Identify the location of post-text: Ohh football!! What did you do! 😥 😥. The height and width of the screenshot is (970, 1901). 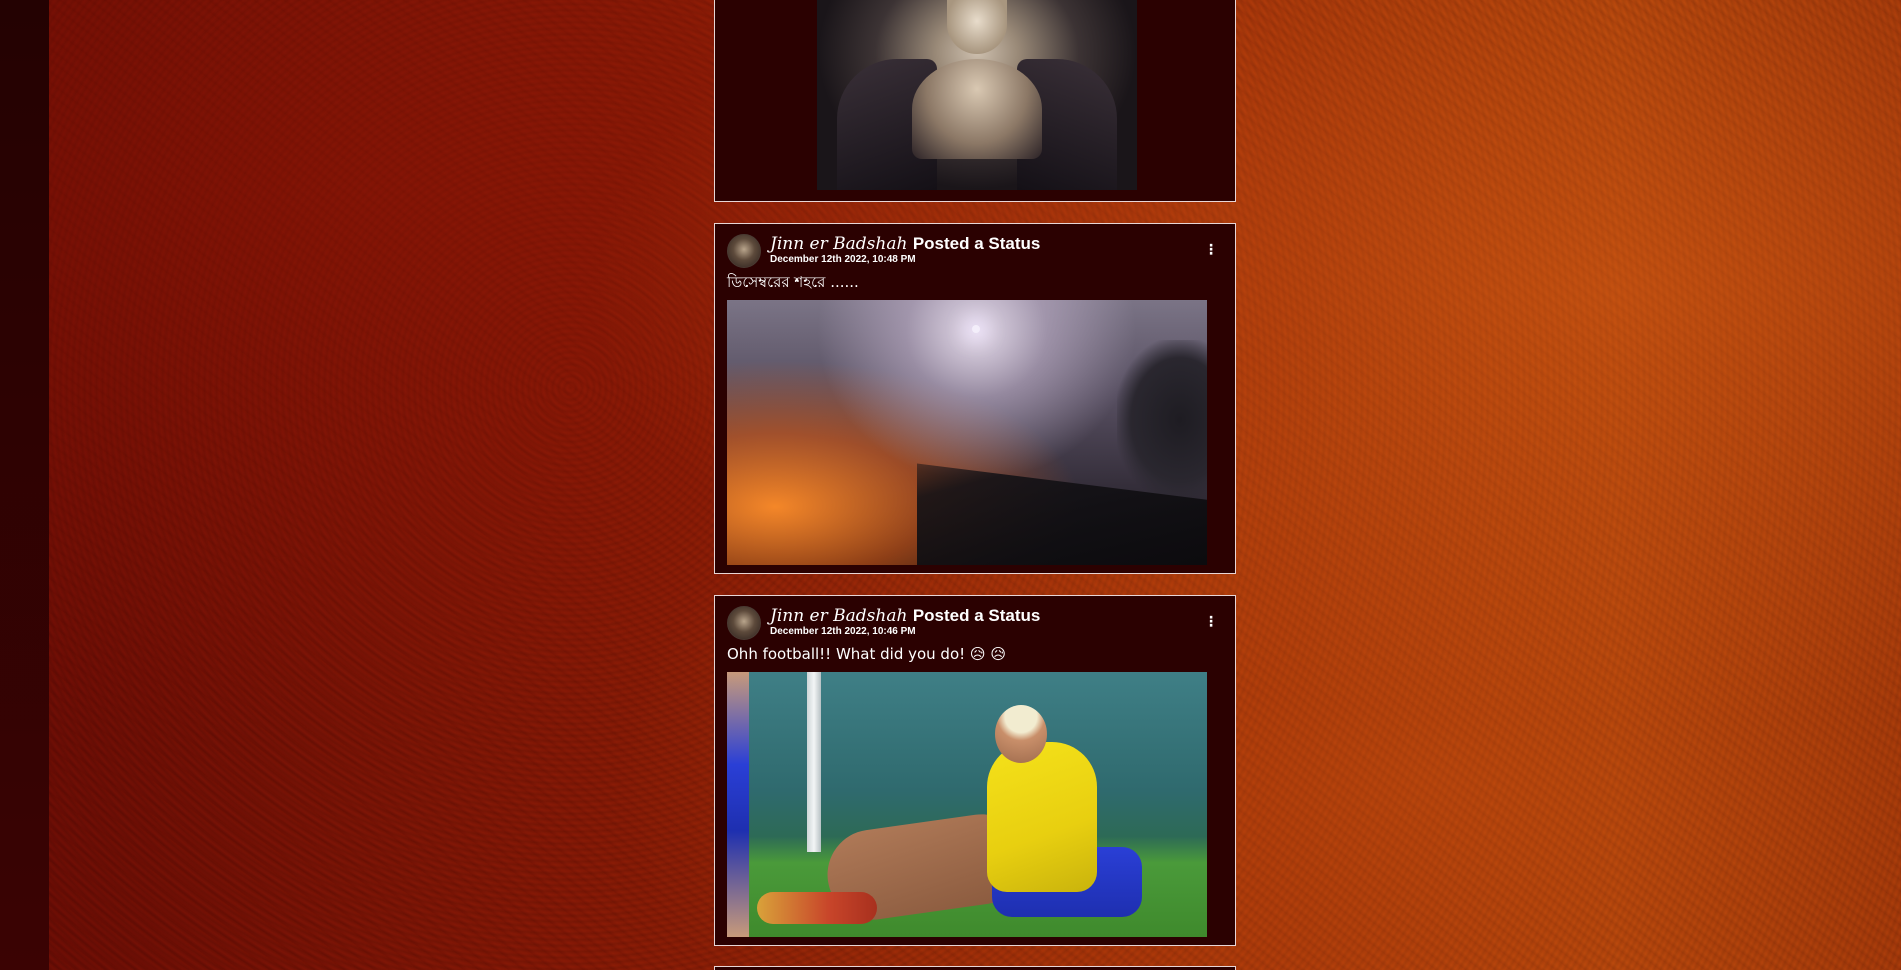
(866, 654).